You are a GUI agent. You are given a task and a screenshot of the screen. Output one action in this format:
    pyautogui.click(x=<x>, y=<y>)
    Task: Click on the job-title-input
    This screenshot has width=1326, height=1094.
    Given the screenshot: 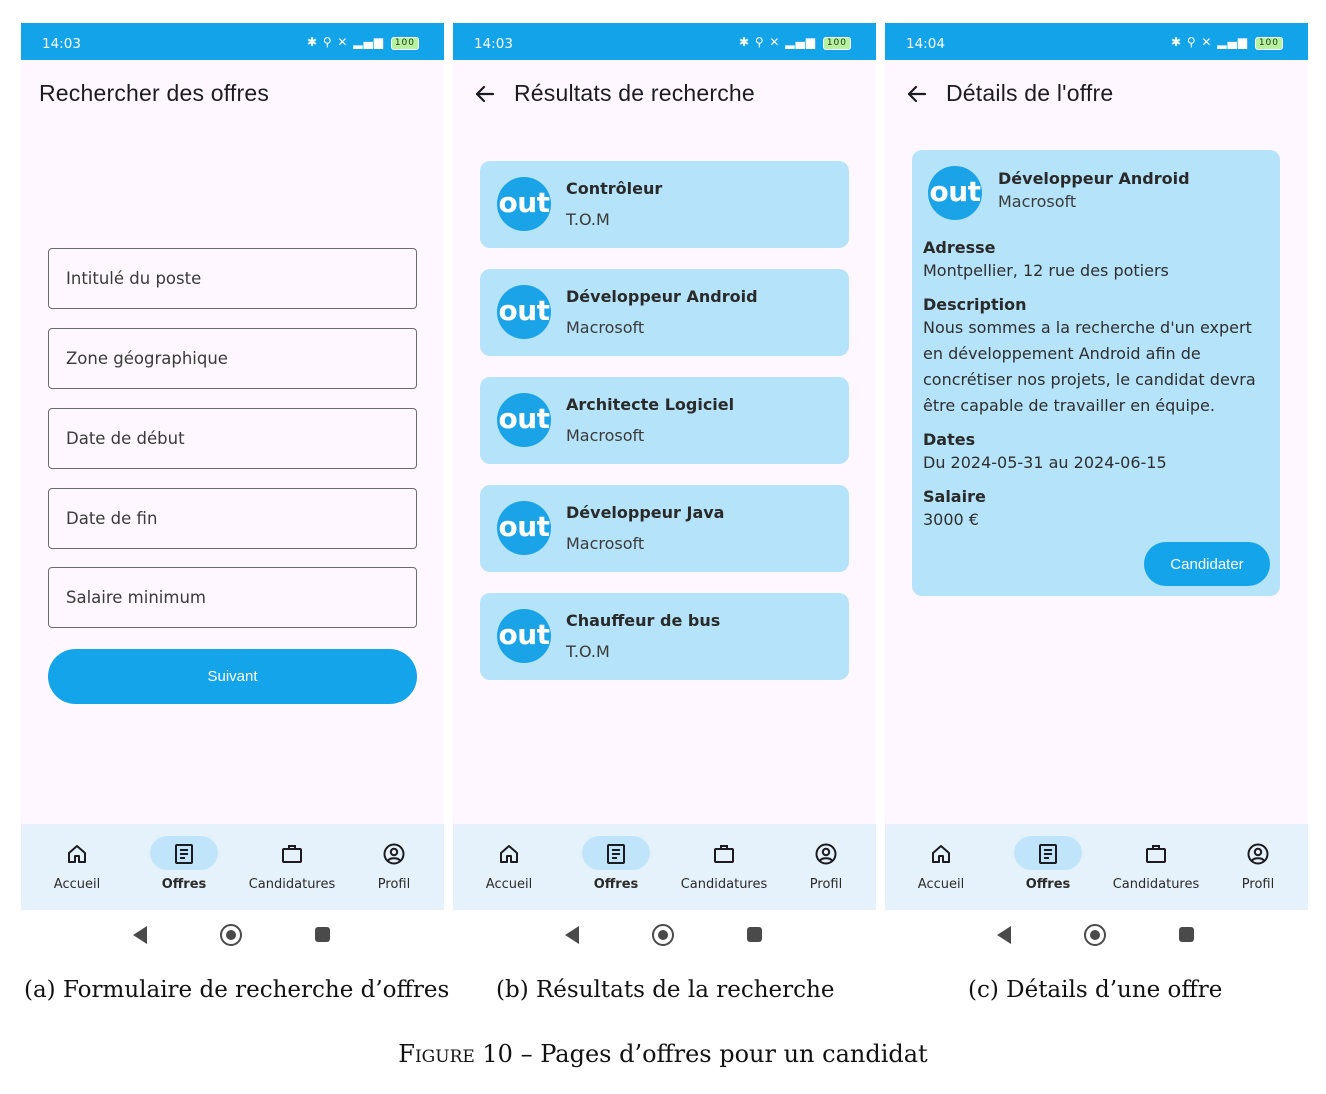 What is the action you would take?
    pyautogui.click(x=232, y=278)
    